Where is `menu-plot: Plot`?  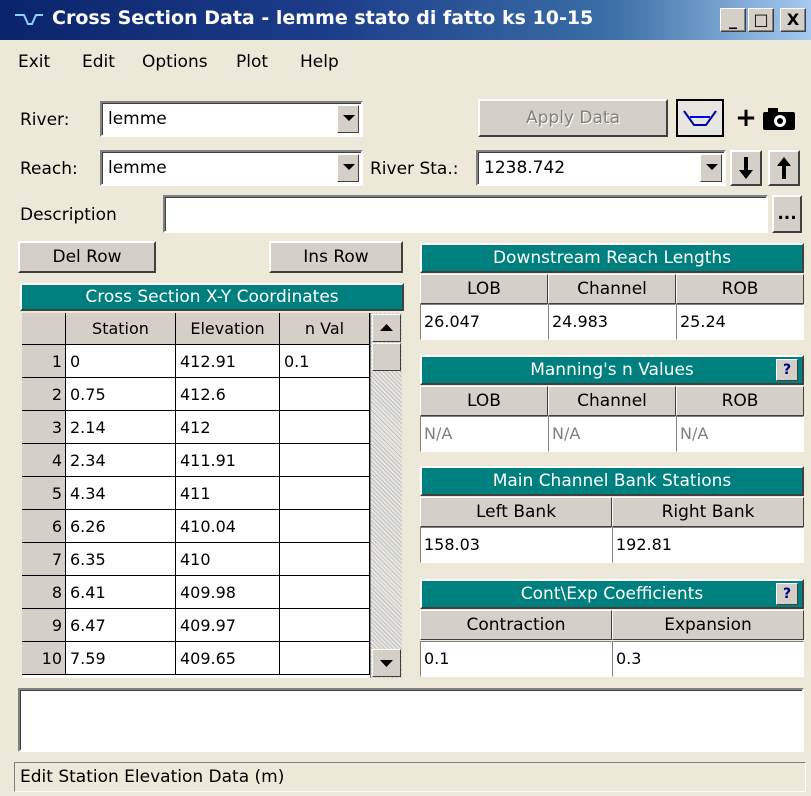
menu-plot: Plot is located at coordinates (252, 62).